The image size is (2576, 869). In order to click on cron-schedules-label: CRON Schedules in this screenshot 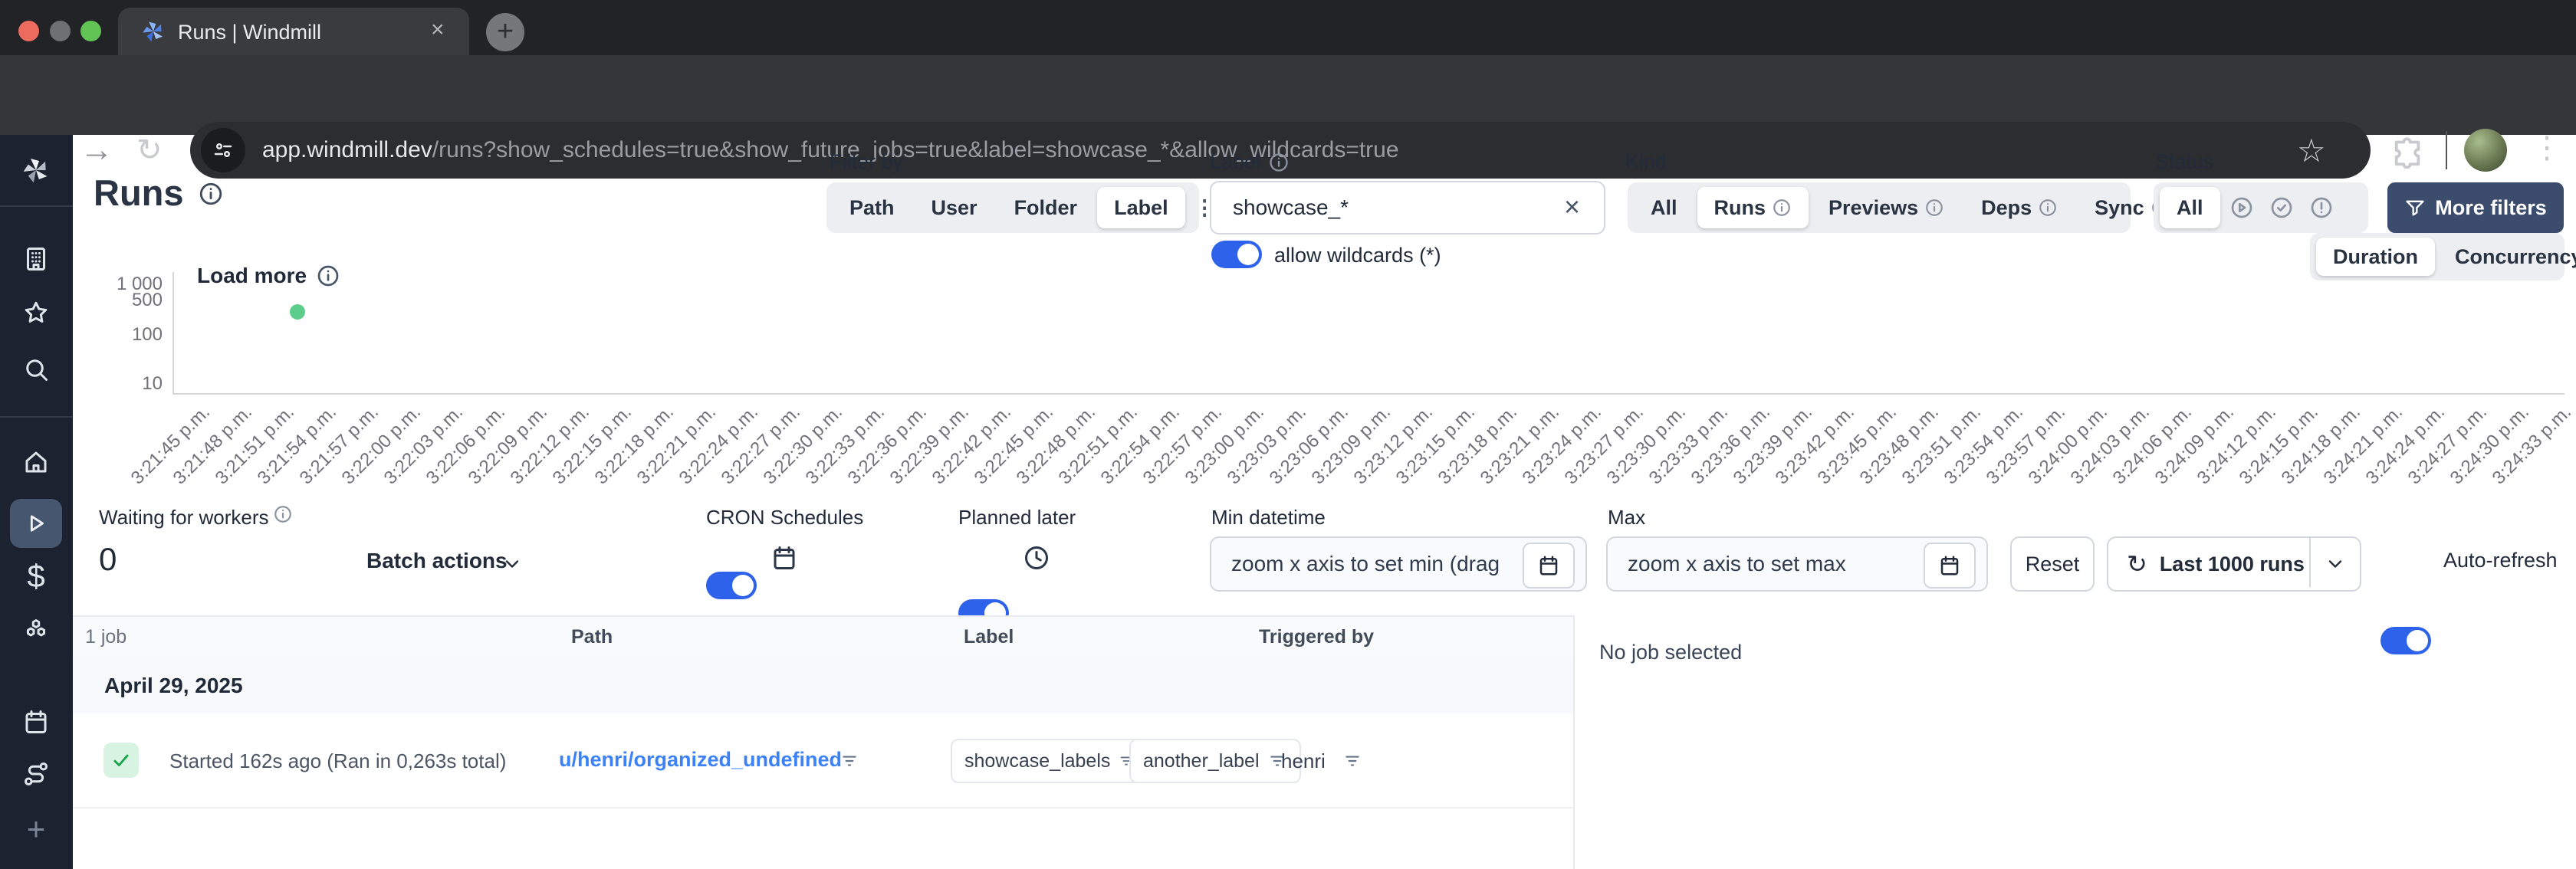, I will do `click(785, 517)`.